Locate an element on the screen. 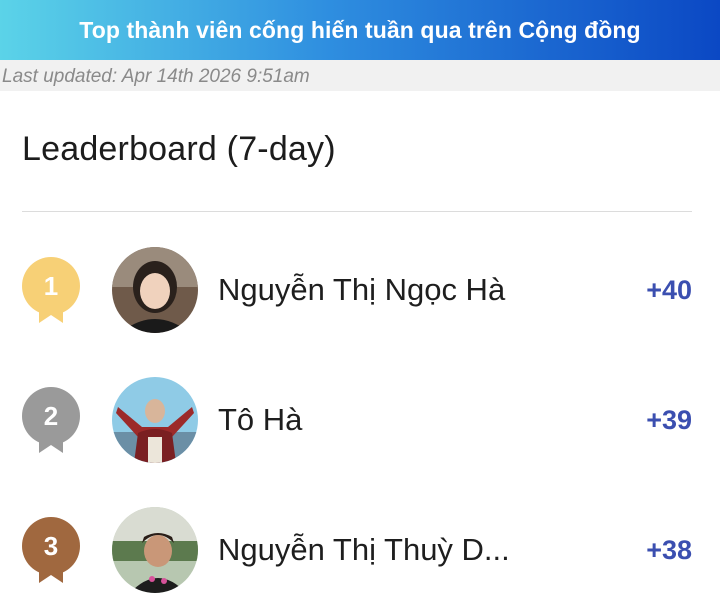 This screenshot has height=604, width=720. last-updated: Last updated: Apr 14th 2026 9:51am is located at coordinates (360, 75).